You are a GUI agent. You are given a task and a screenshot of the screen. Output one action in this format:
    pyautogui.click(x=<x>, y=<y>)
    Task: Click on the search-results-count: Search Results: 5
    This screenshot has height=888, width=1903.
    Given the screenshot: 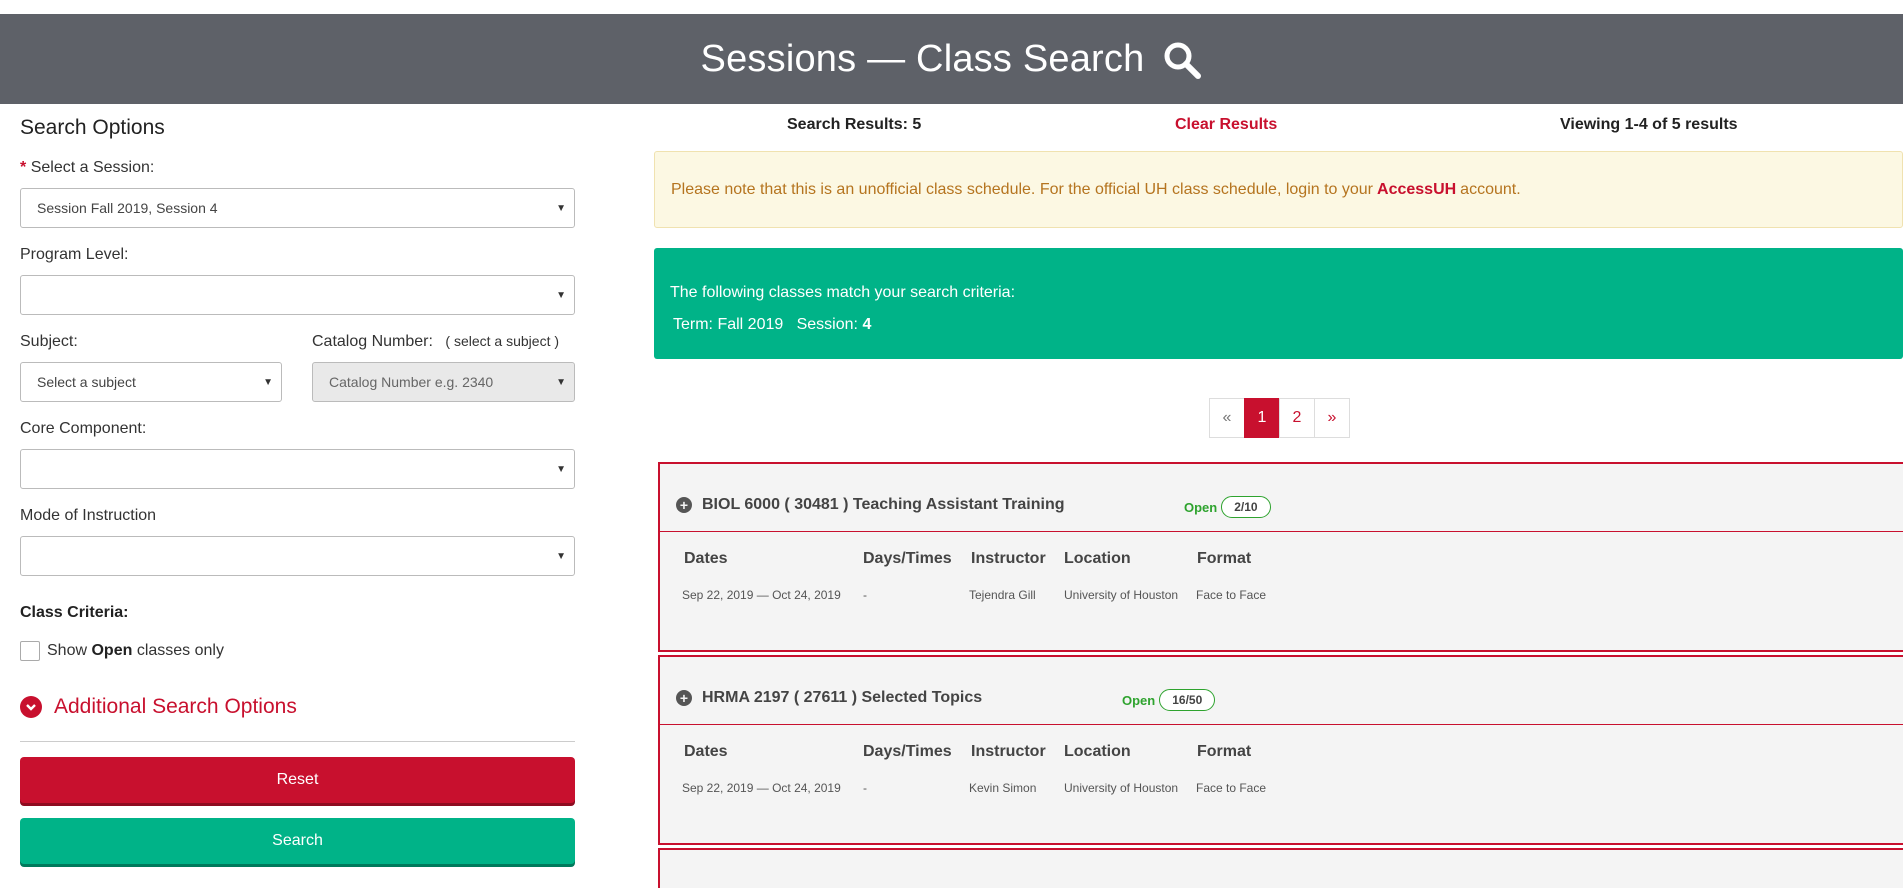 What is the action you would take?
    pyautogui.click(x=854, y=124)
    